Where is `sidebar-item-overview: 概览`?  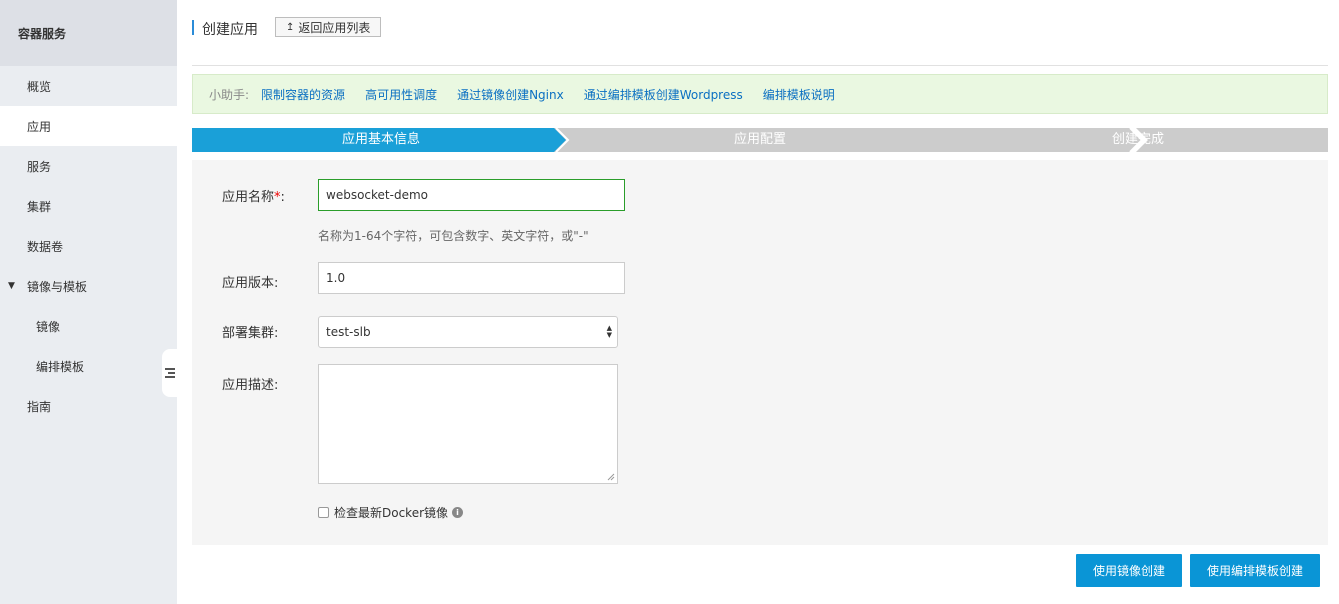
sidebar-item-overview: 概览 is located at coordinates (88, 86).